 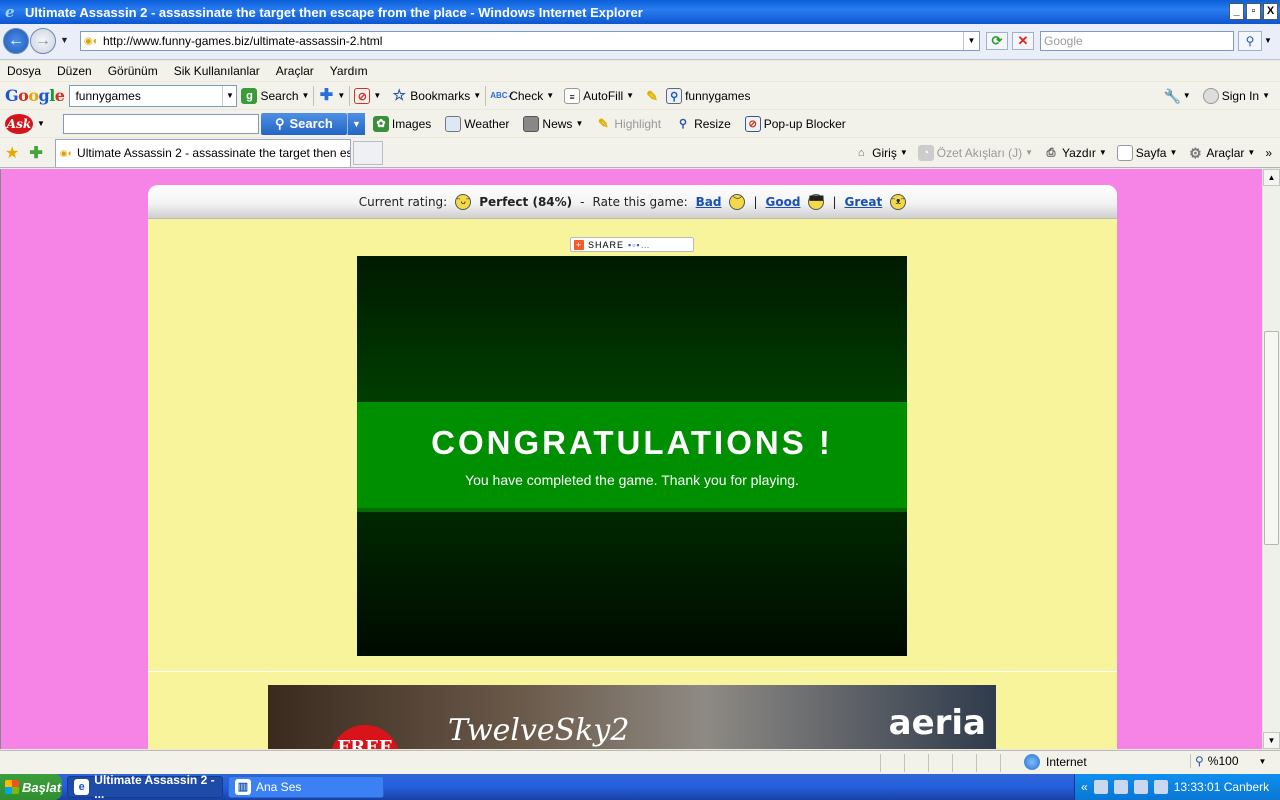 What do you see at coordinates (579, 244) in the screenshot?
I see `share-plus-icon: +` at bounding box center [579, 244].